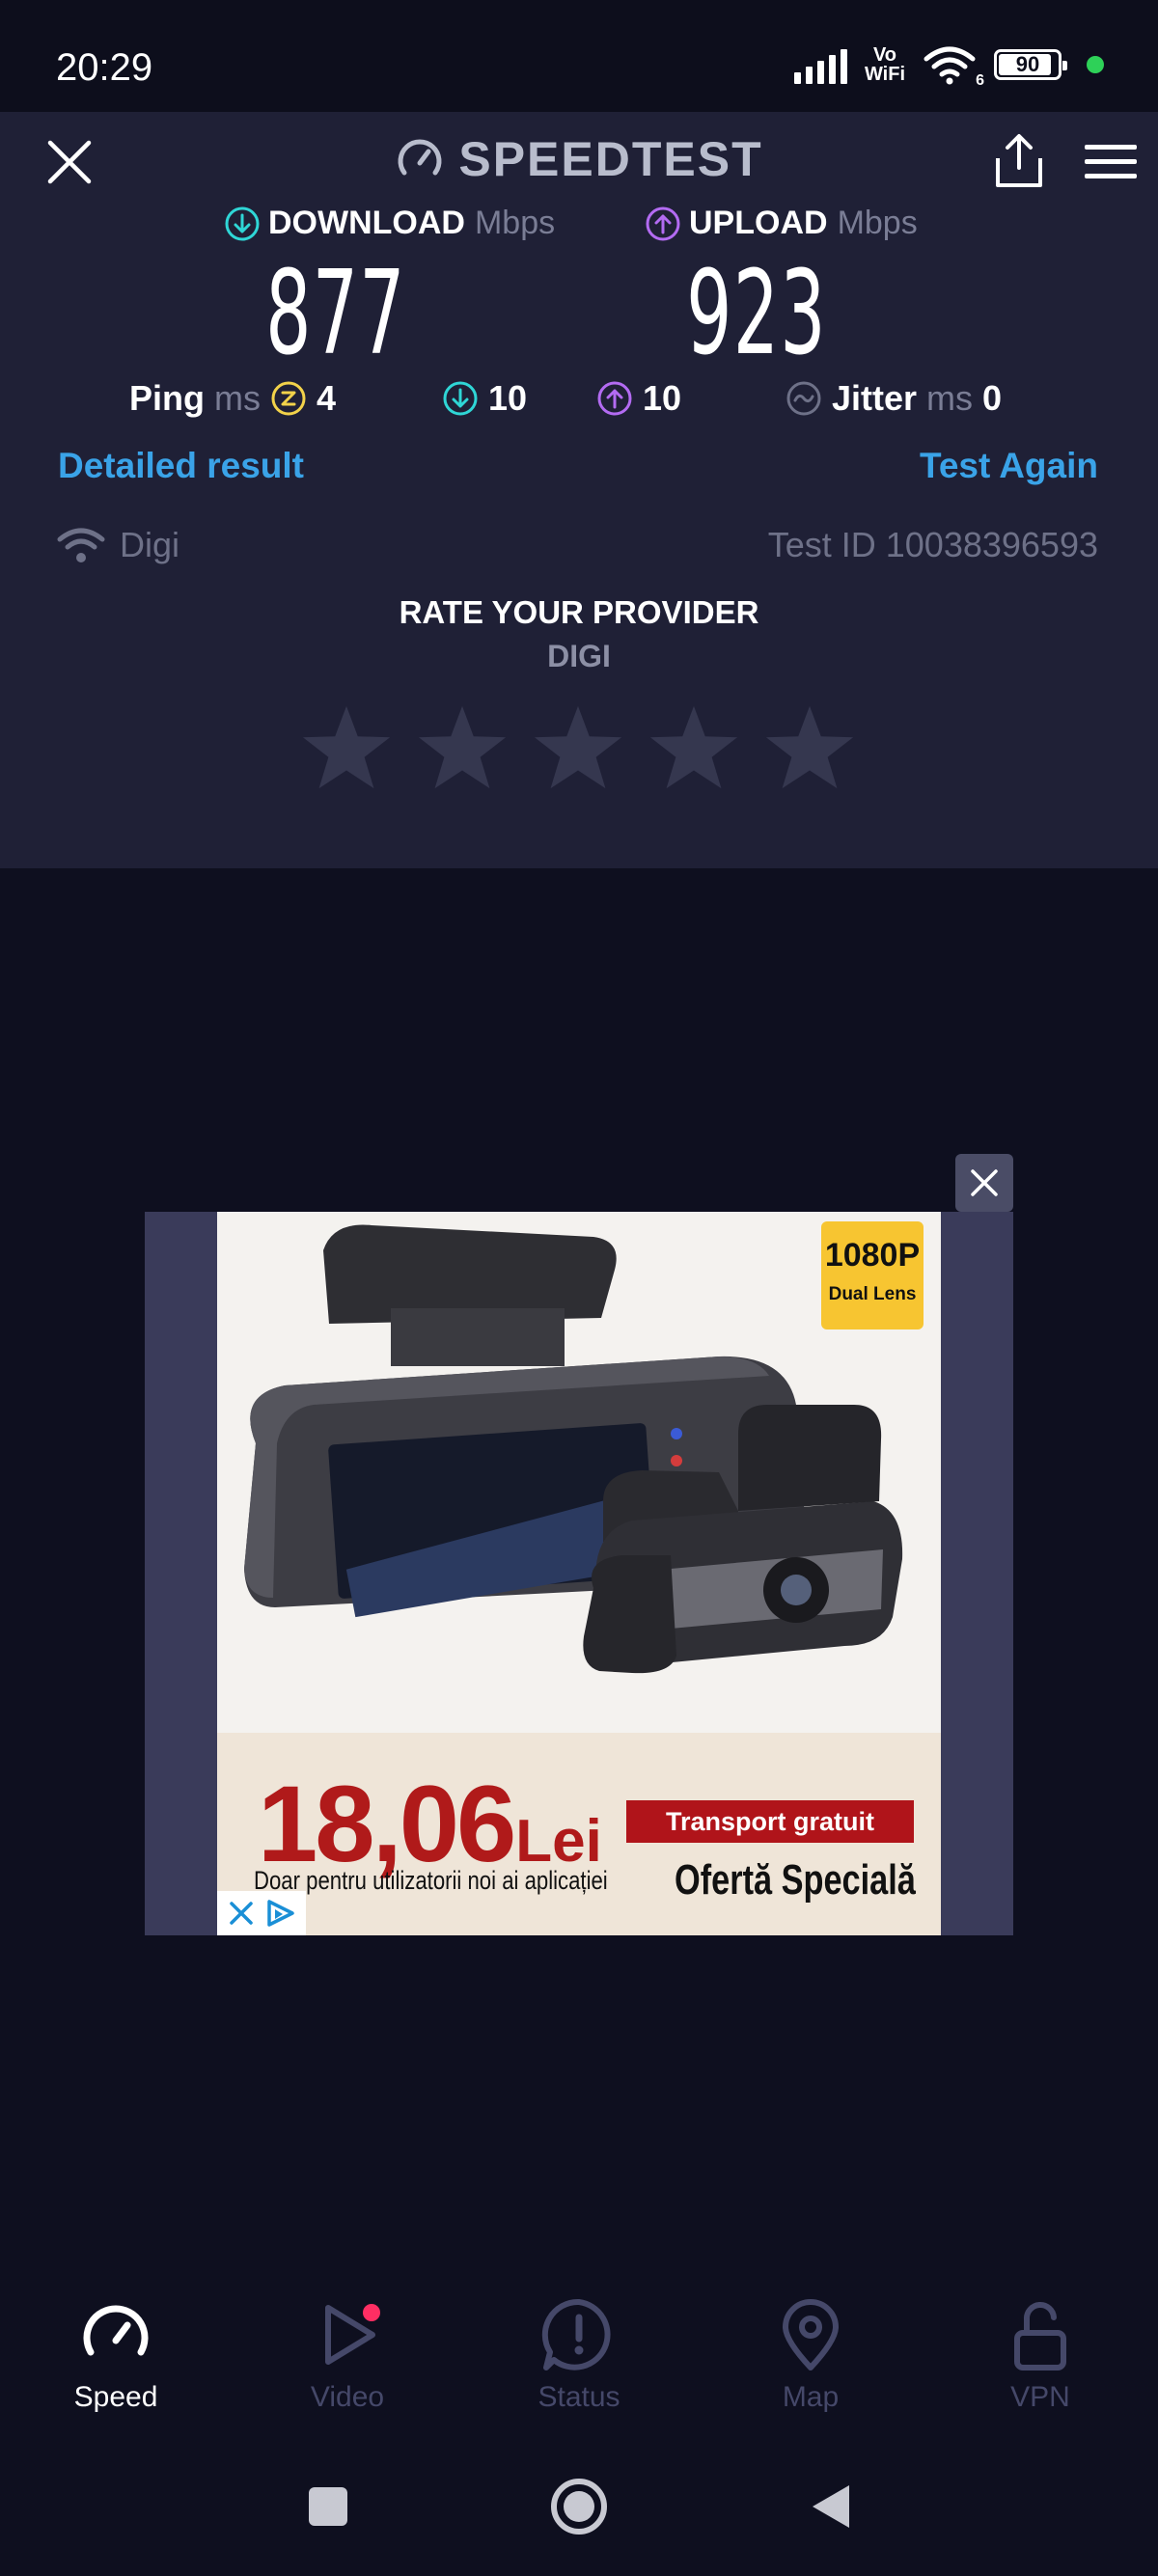 Image resolution: width=1158 pixels, height=2576 pixels. I want to click on download-value: 877, so click(335, 314).